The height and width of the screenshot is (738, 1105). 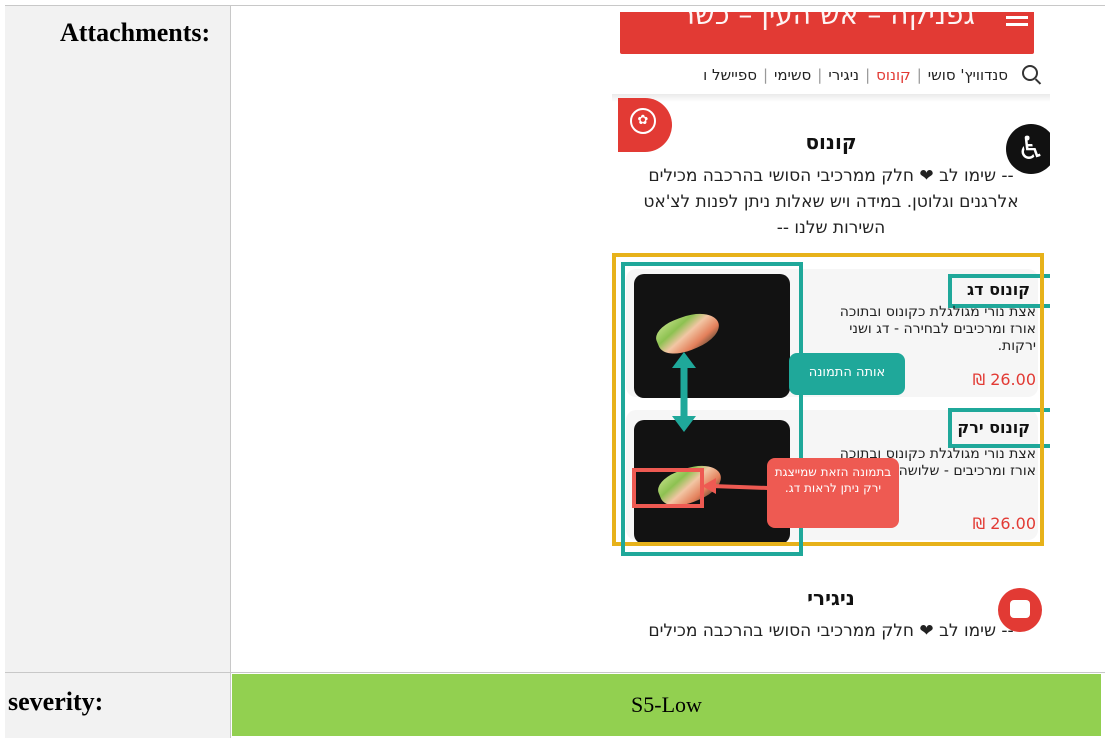 I want to click on section-title-nigiri: ניגירי, so click(x=831, y=598).